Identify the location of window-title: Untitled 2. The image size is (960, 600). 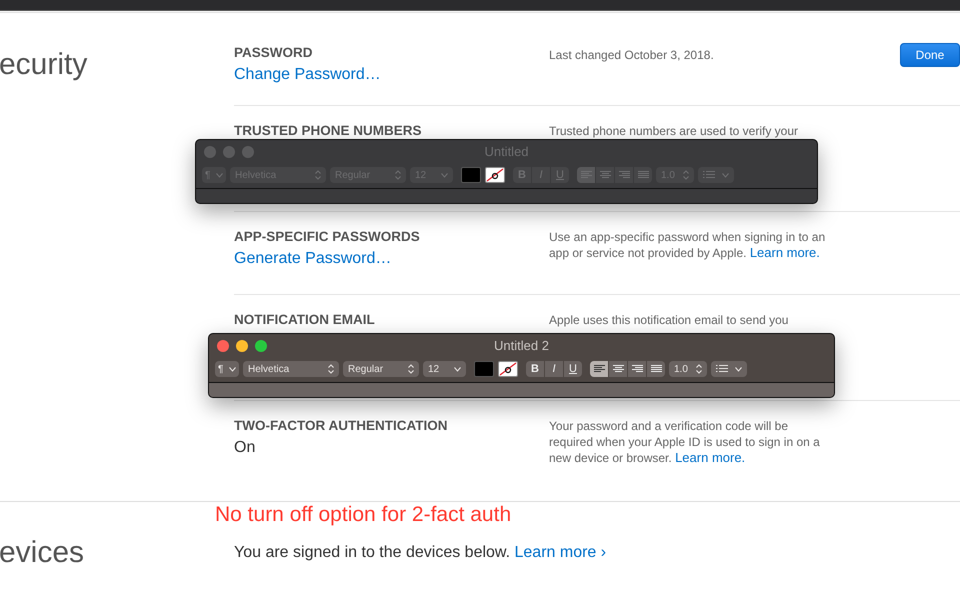
(521, 345).